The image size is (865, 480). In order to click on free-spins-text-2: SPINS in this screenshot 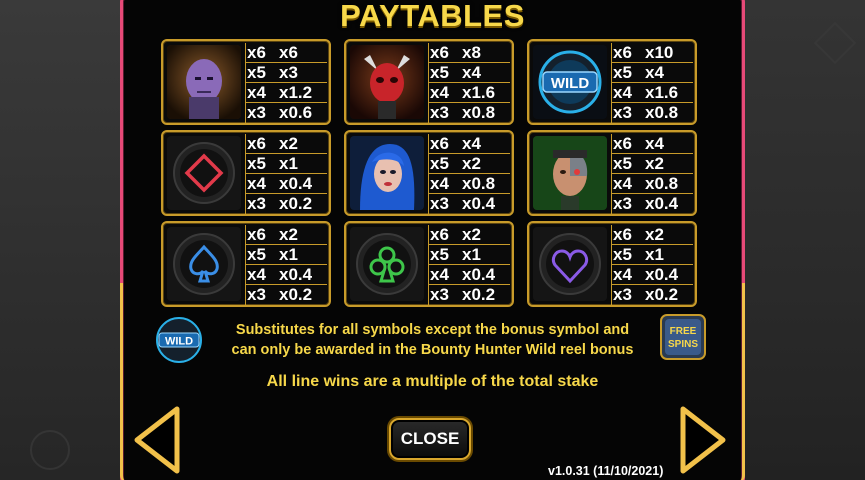, I will do `click(683, 344)`.